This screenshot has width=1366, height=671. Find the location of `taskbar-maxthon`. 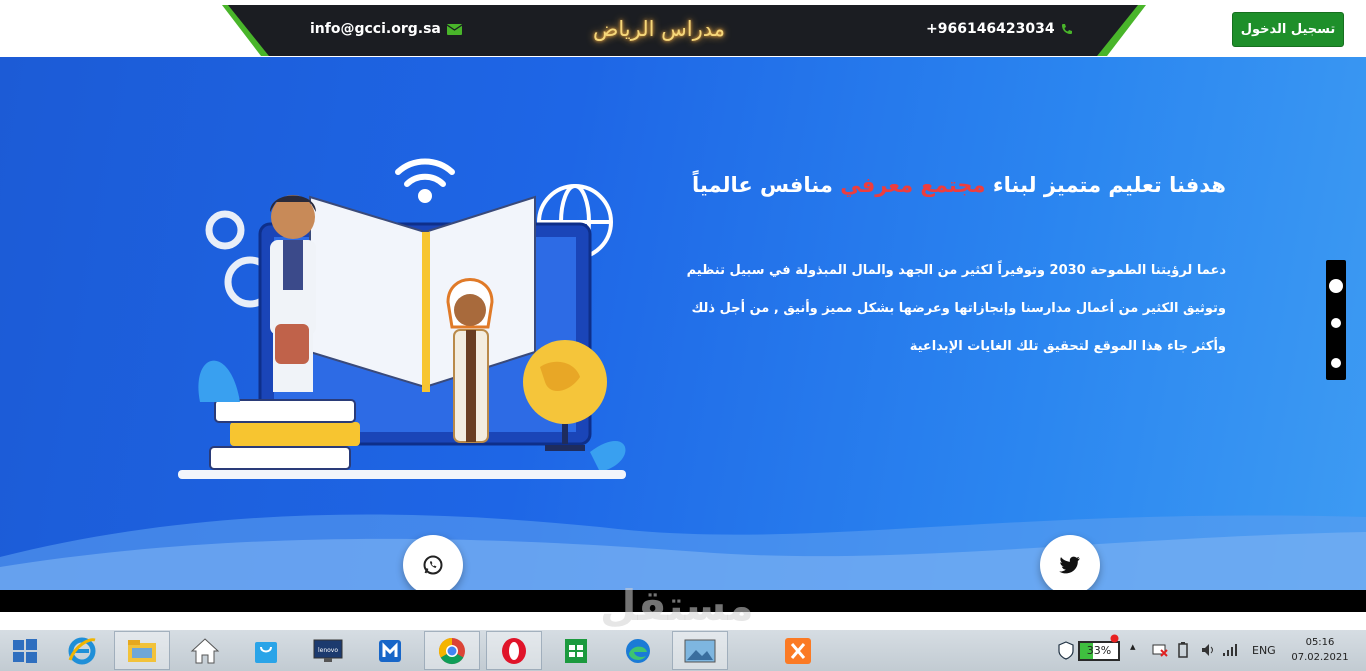

taskbar-maxthon is located at coordinates (390, 650).